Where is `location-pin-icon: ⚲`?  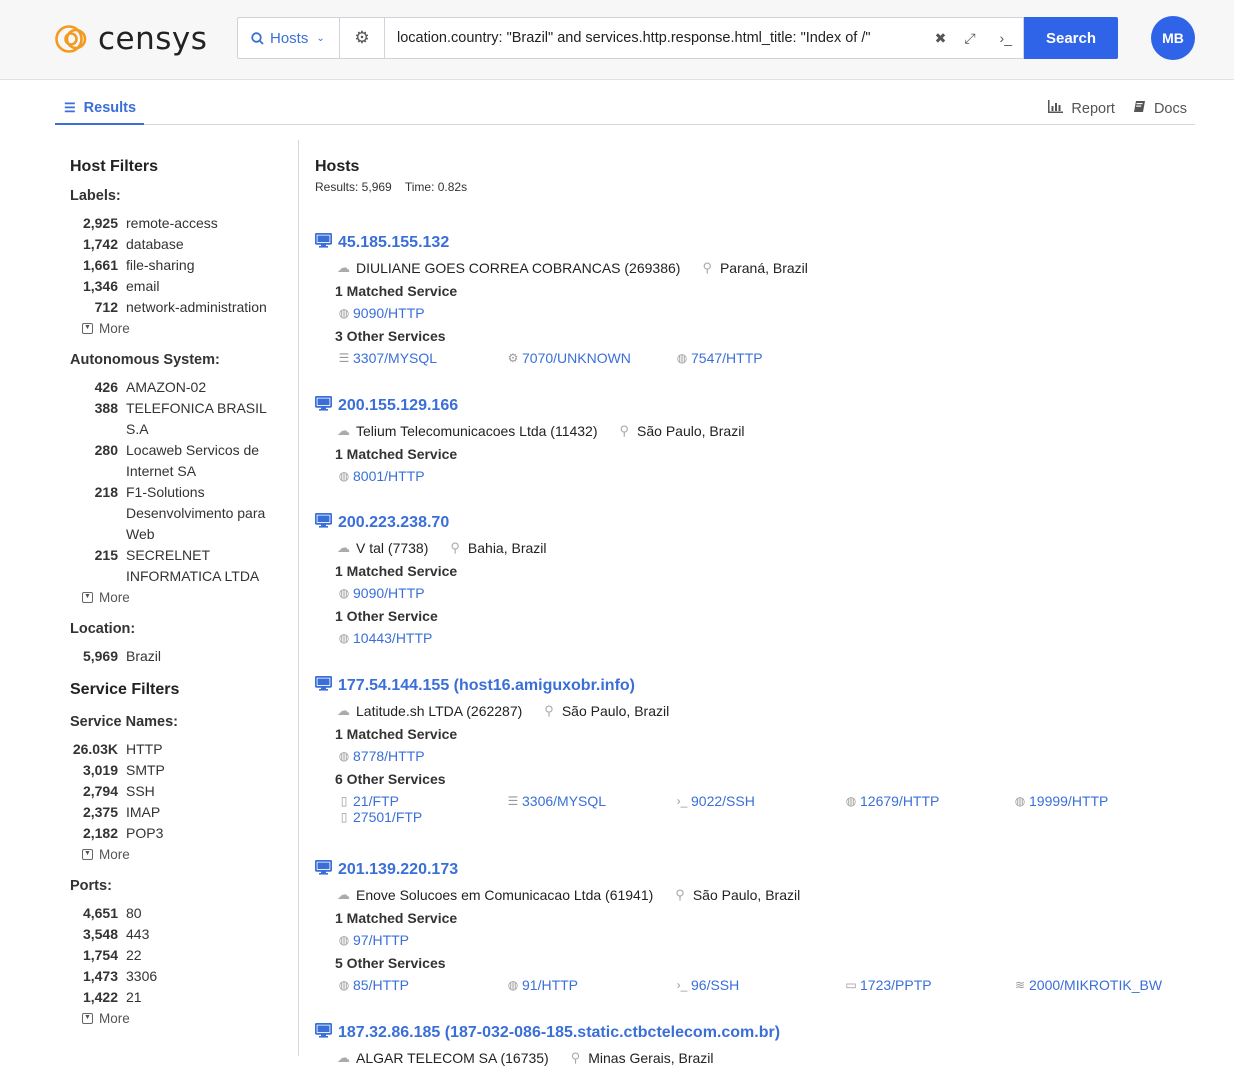
location-pin-icon: ⚲ is located at coordinates (707, 267).